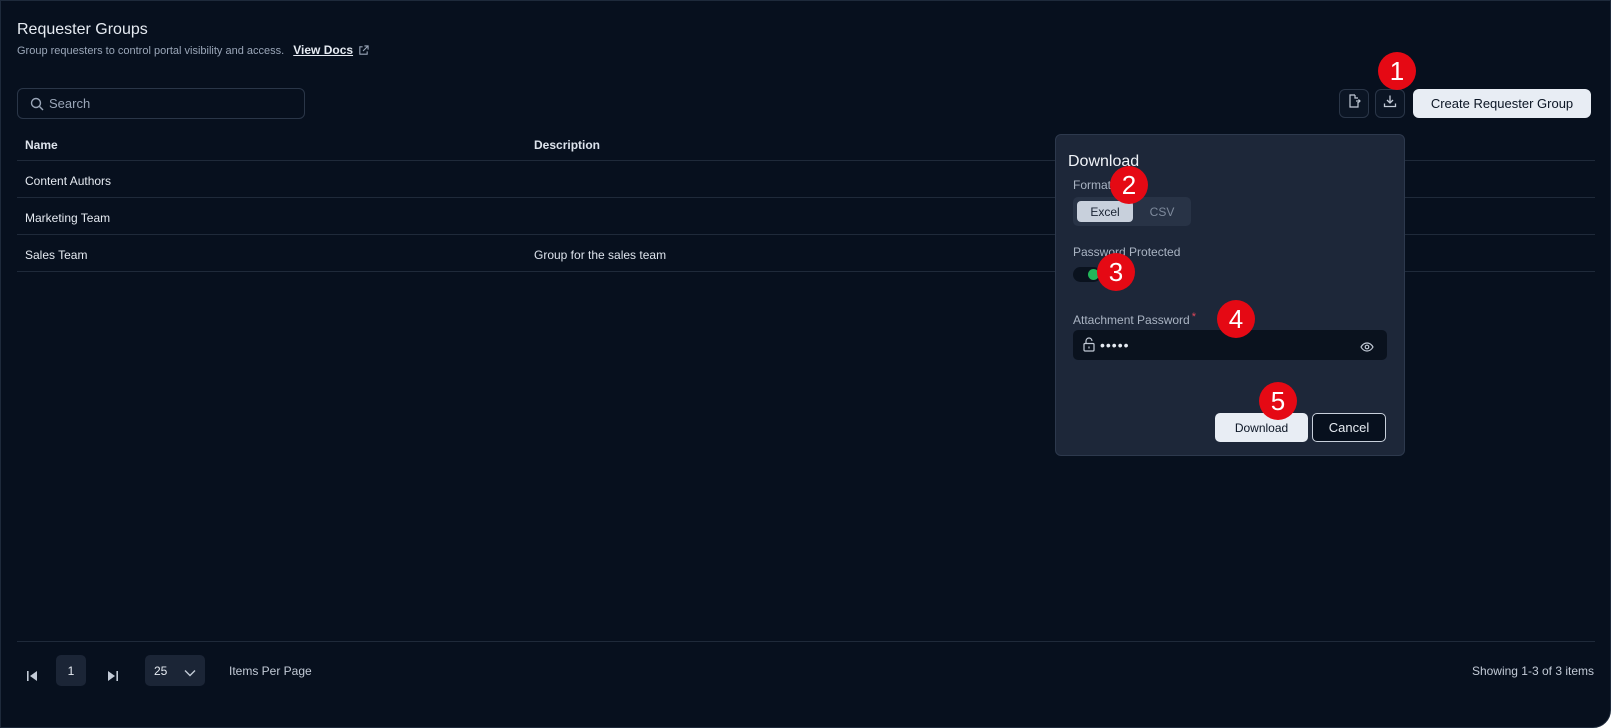 The width and height of the screenshot is (1611, 728). I want to click on step-marker-2: 2, so click(1129, 185).